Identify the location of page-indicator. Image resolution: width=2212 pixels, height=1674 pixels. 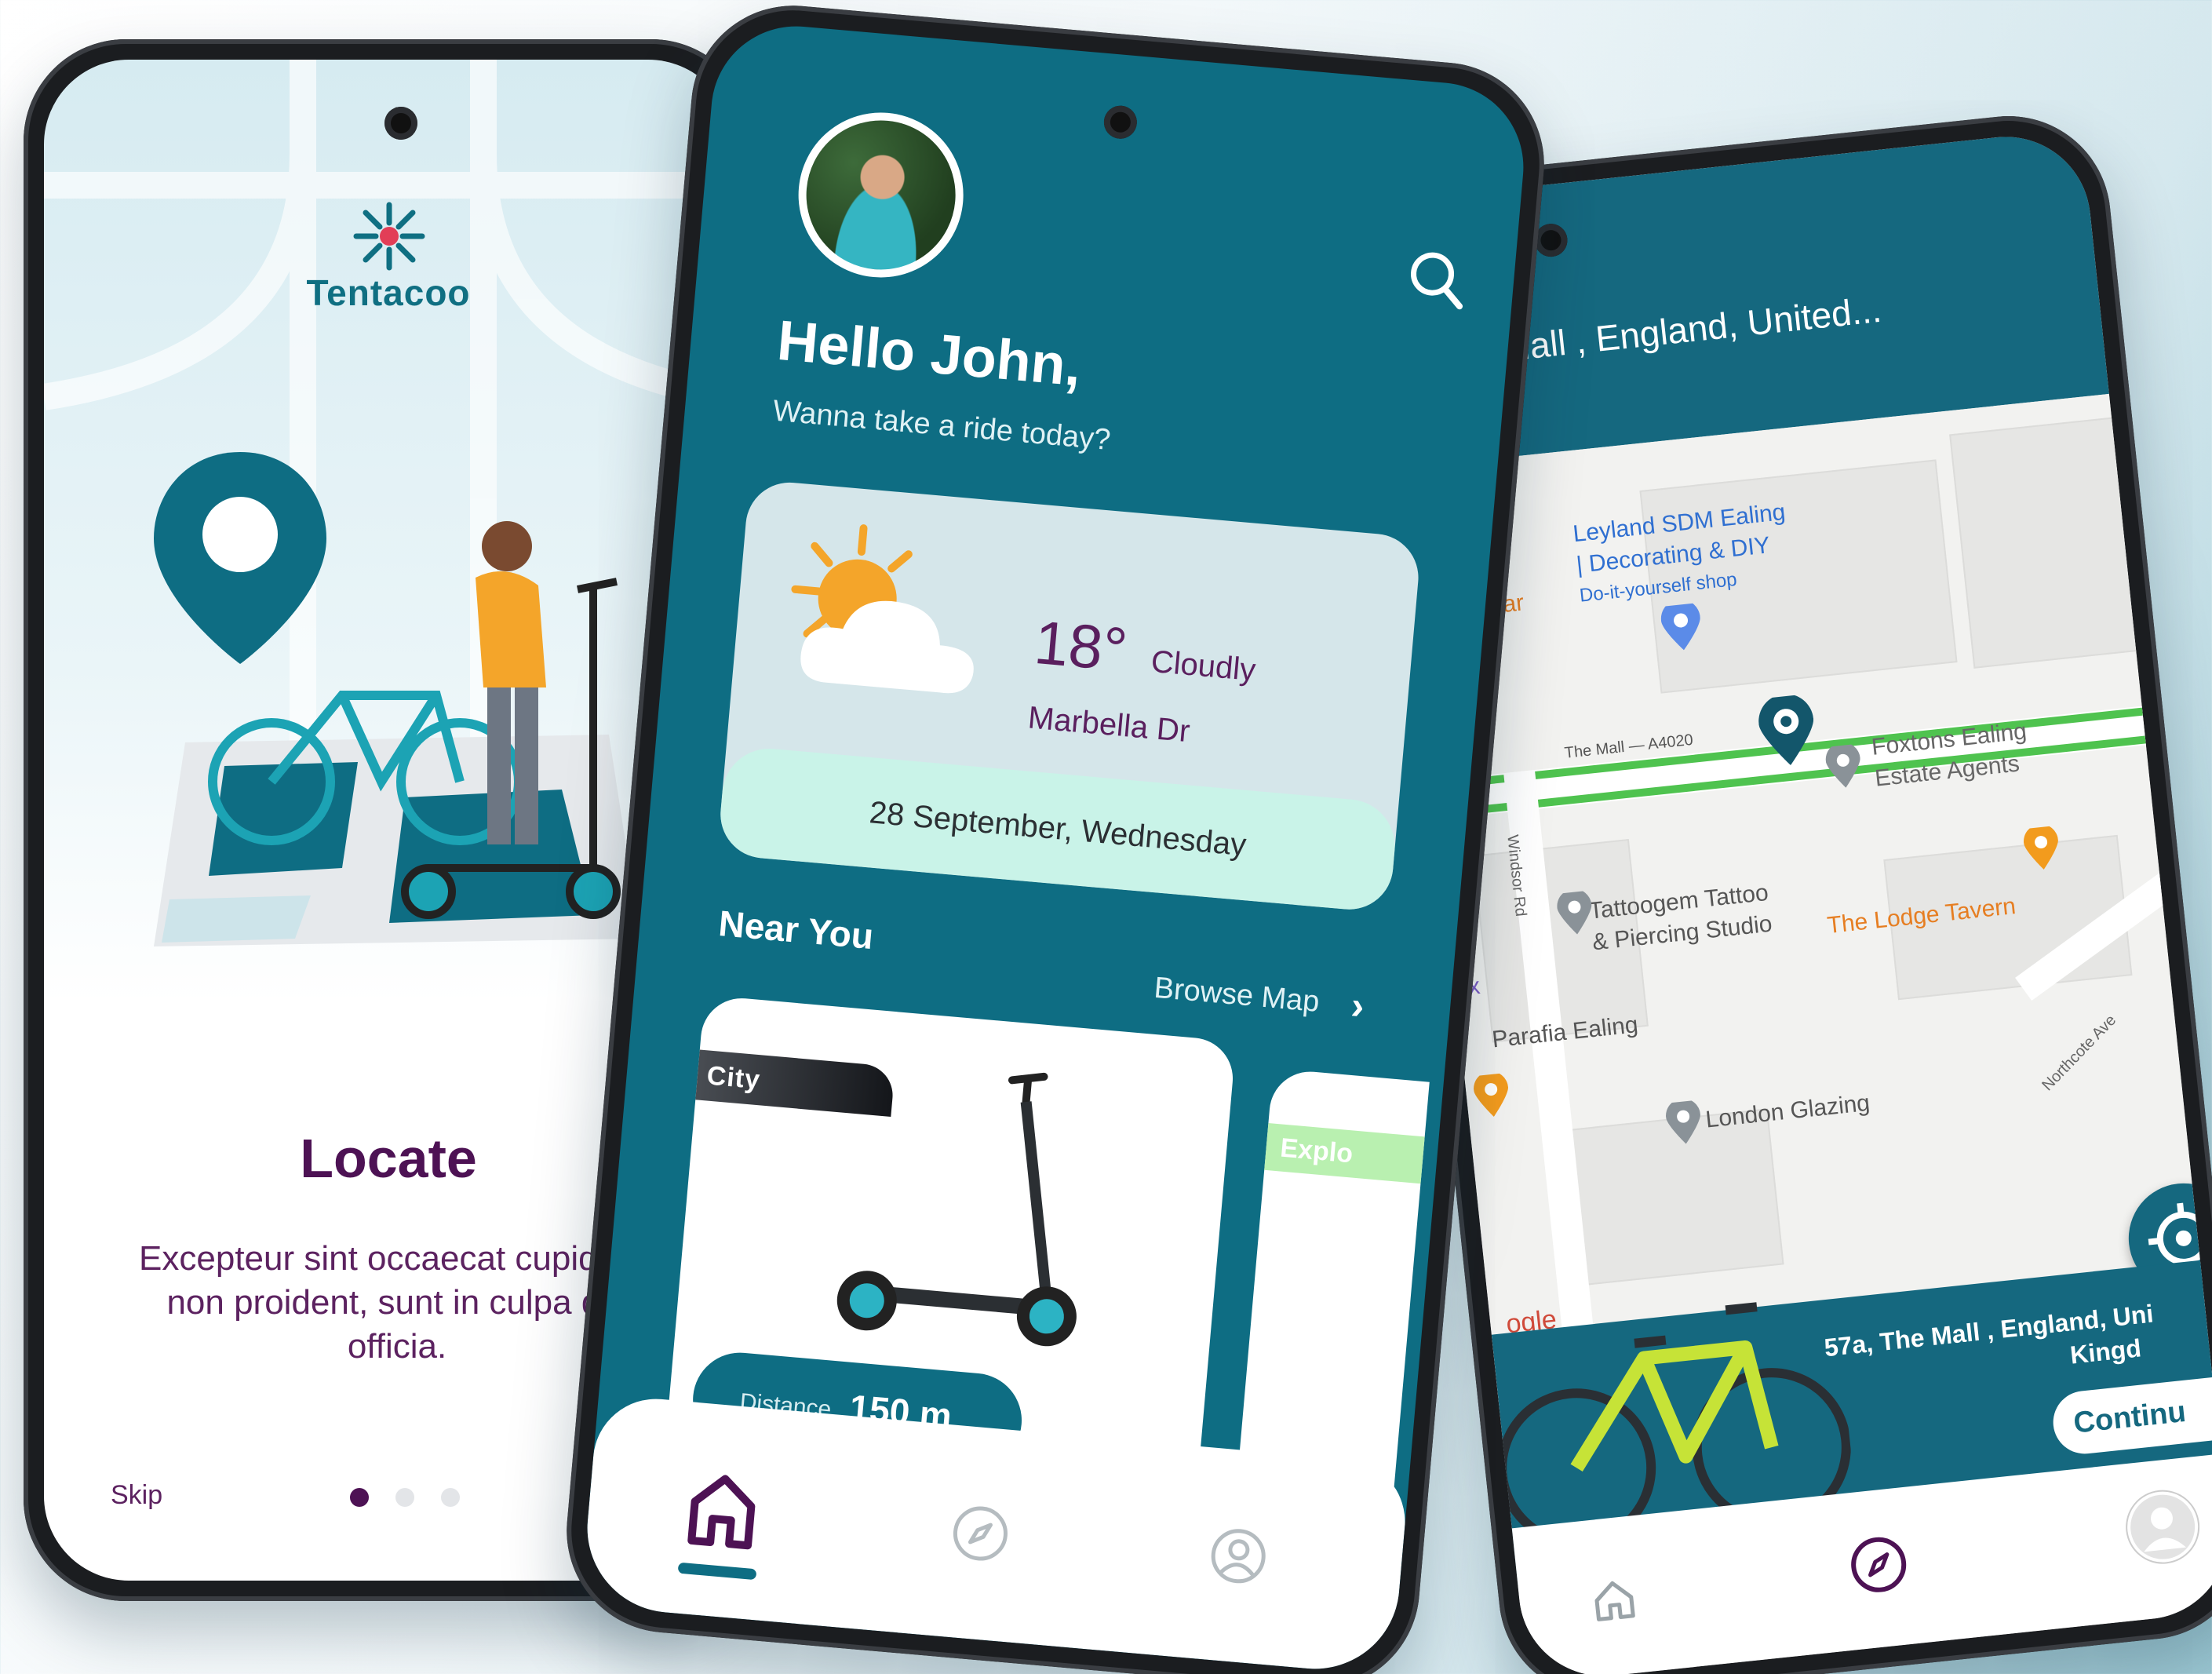
(405, 1497).